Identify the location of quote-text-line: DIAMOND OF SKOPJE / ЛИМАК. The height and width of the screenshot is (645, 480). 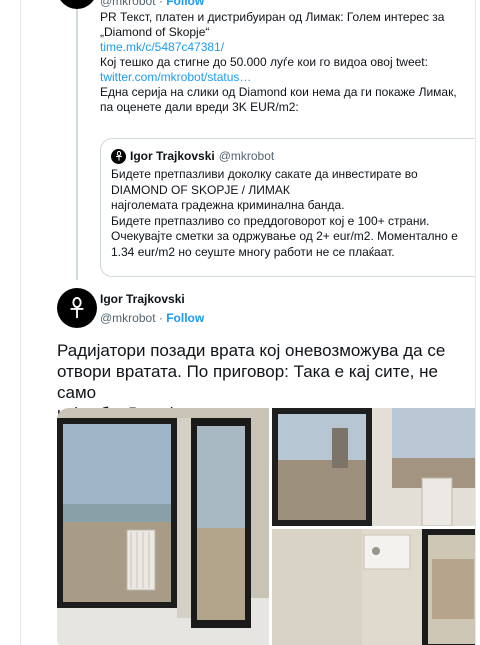
(200, 189).